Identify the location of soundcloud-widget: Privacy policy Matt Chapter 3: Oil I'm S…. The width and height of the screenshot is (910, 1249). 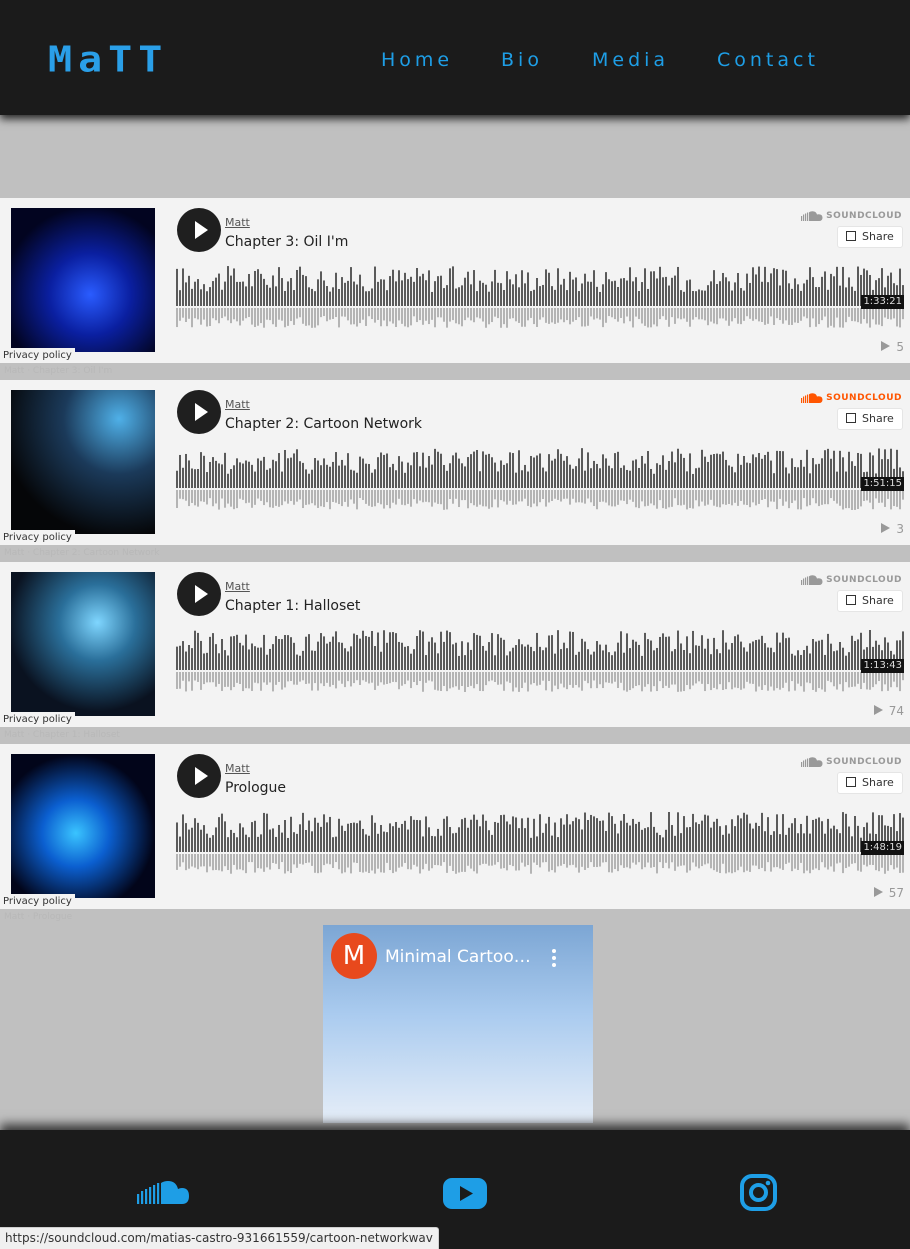
(455, 280).